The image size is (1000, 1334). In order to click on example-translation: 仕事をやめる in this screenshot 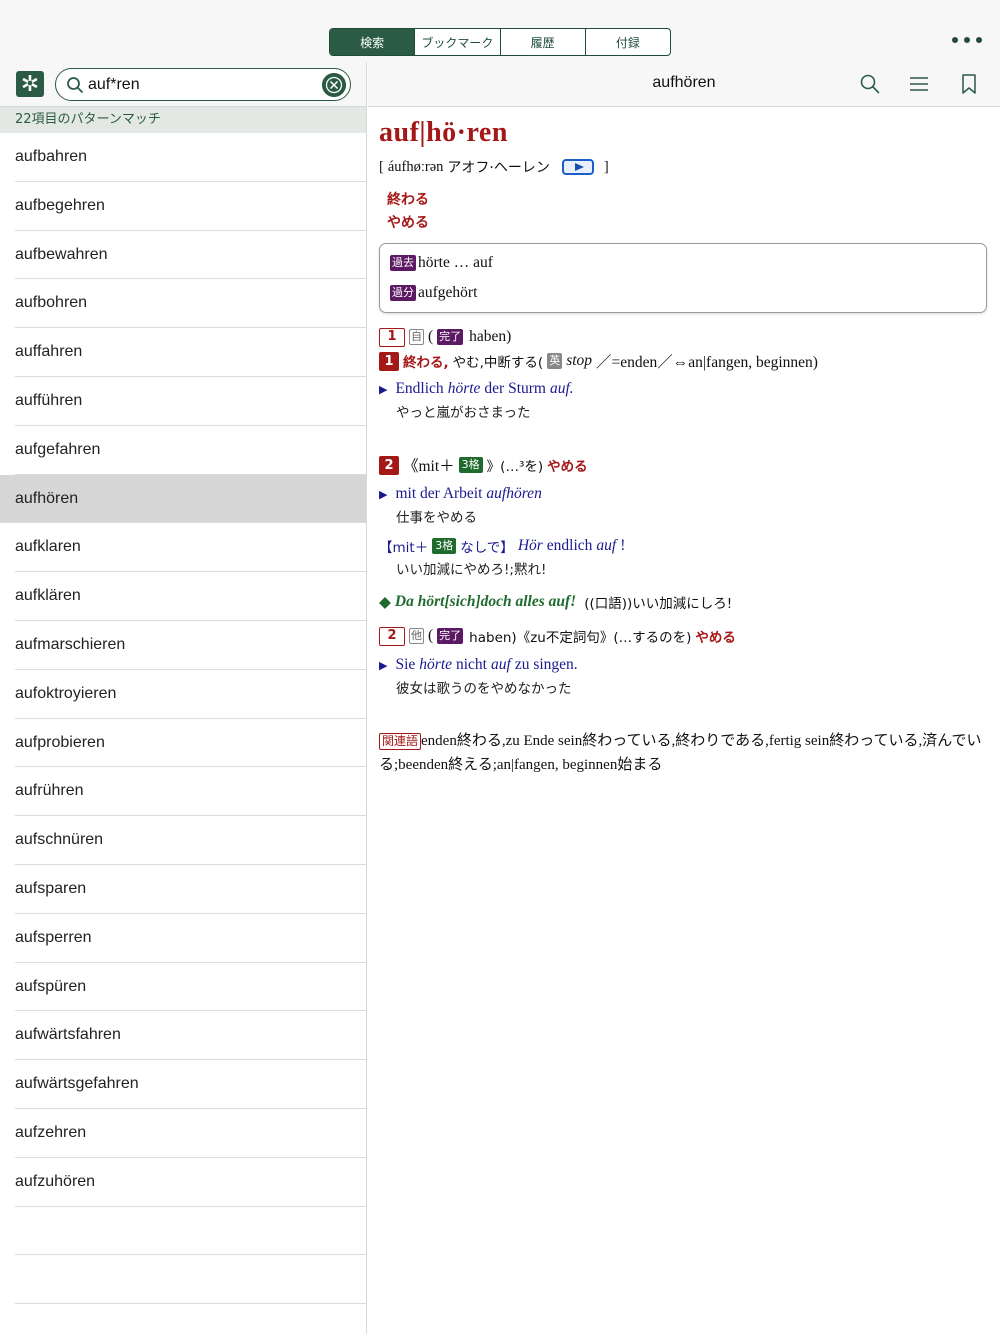, I will do `click(436, 518)`.